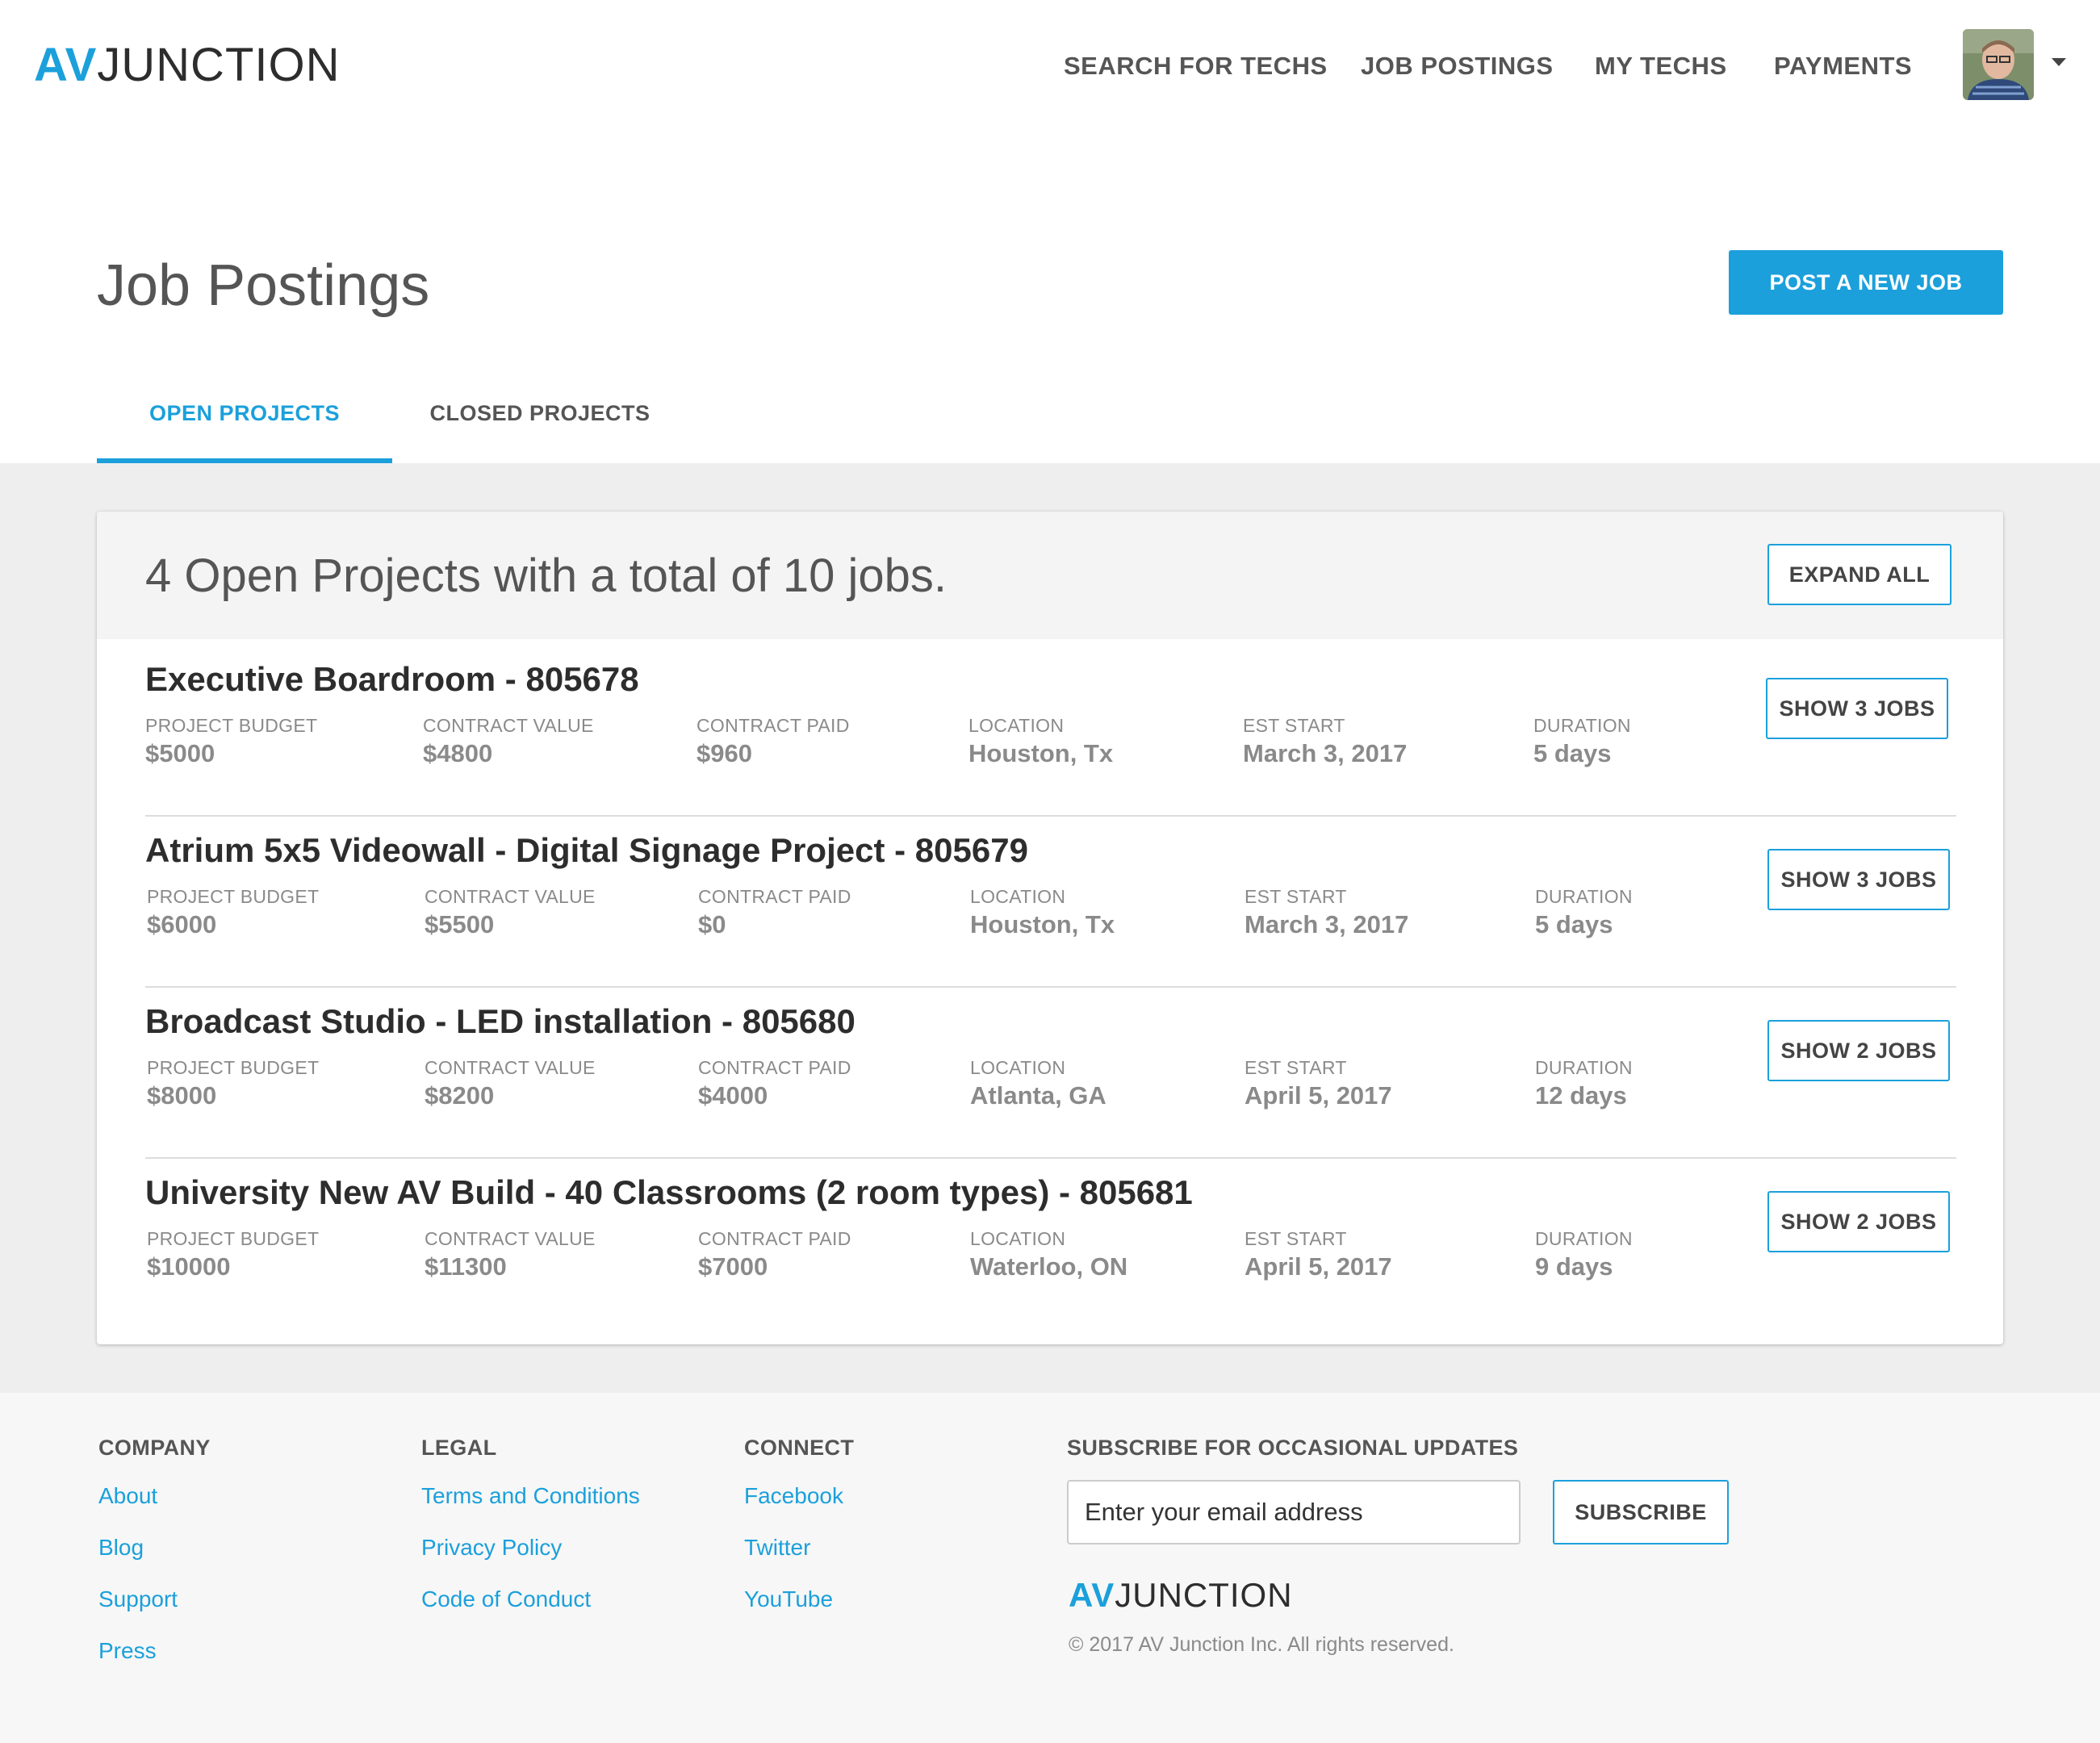  I want to click on nav-payments: PAYMENTS, so click(1843, 66).